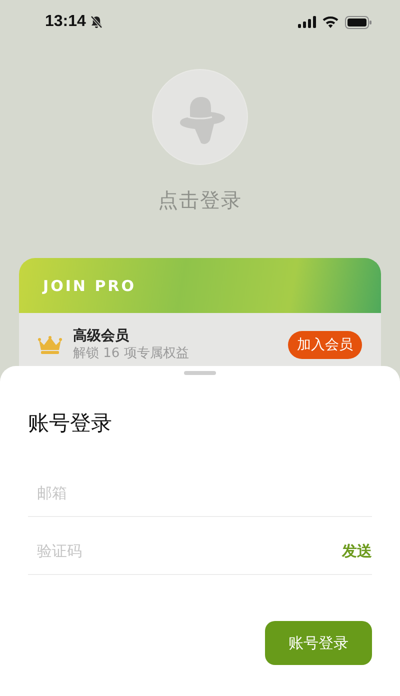 The width and height of the screenshot is (400, 696). I want to click on input-field: 验证码, so click(185, 551).